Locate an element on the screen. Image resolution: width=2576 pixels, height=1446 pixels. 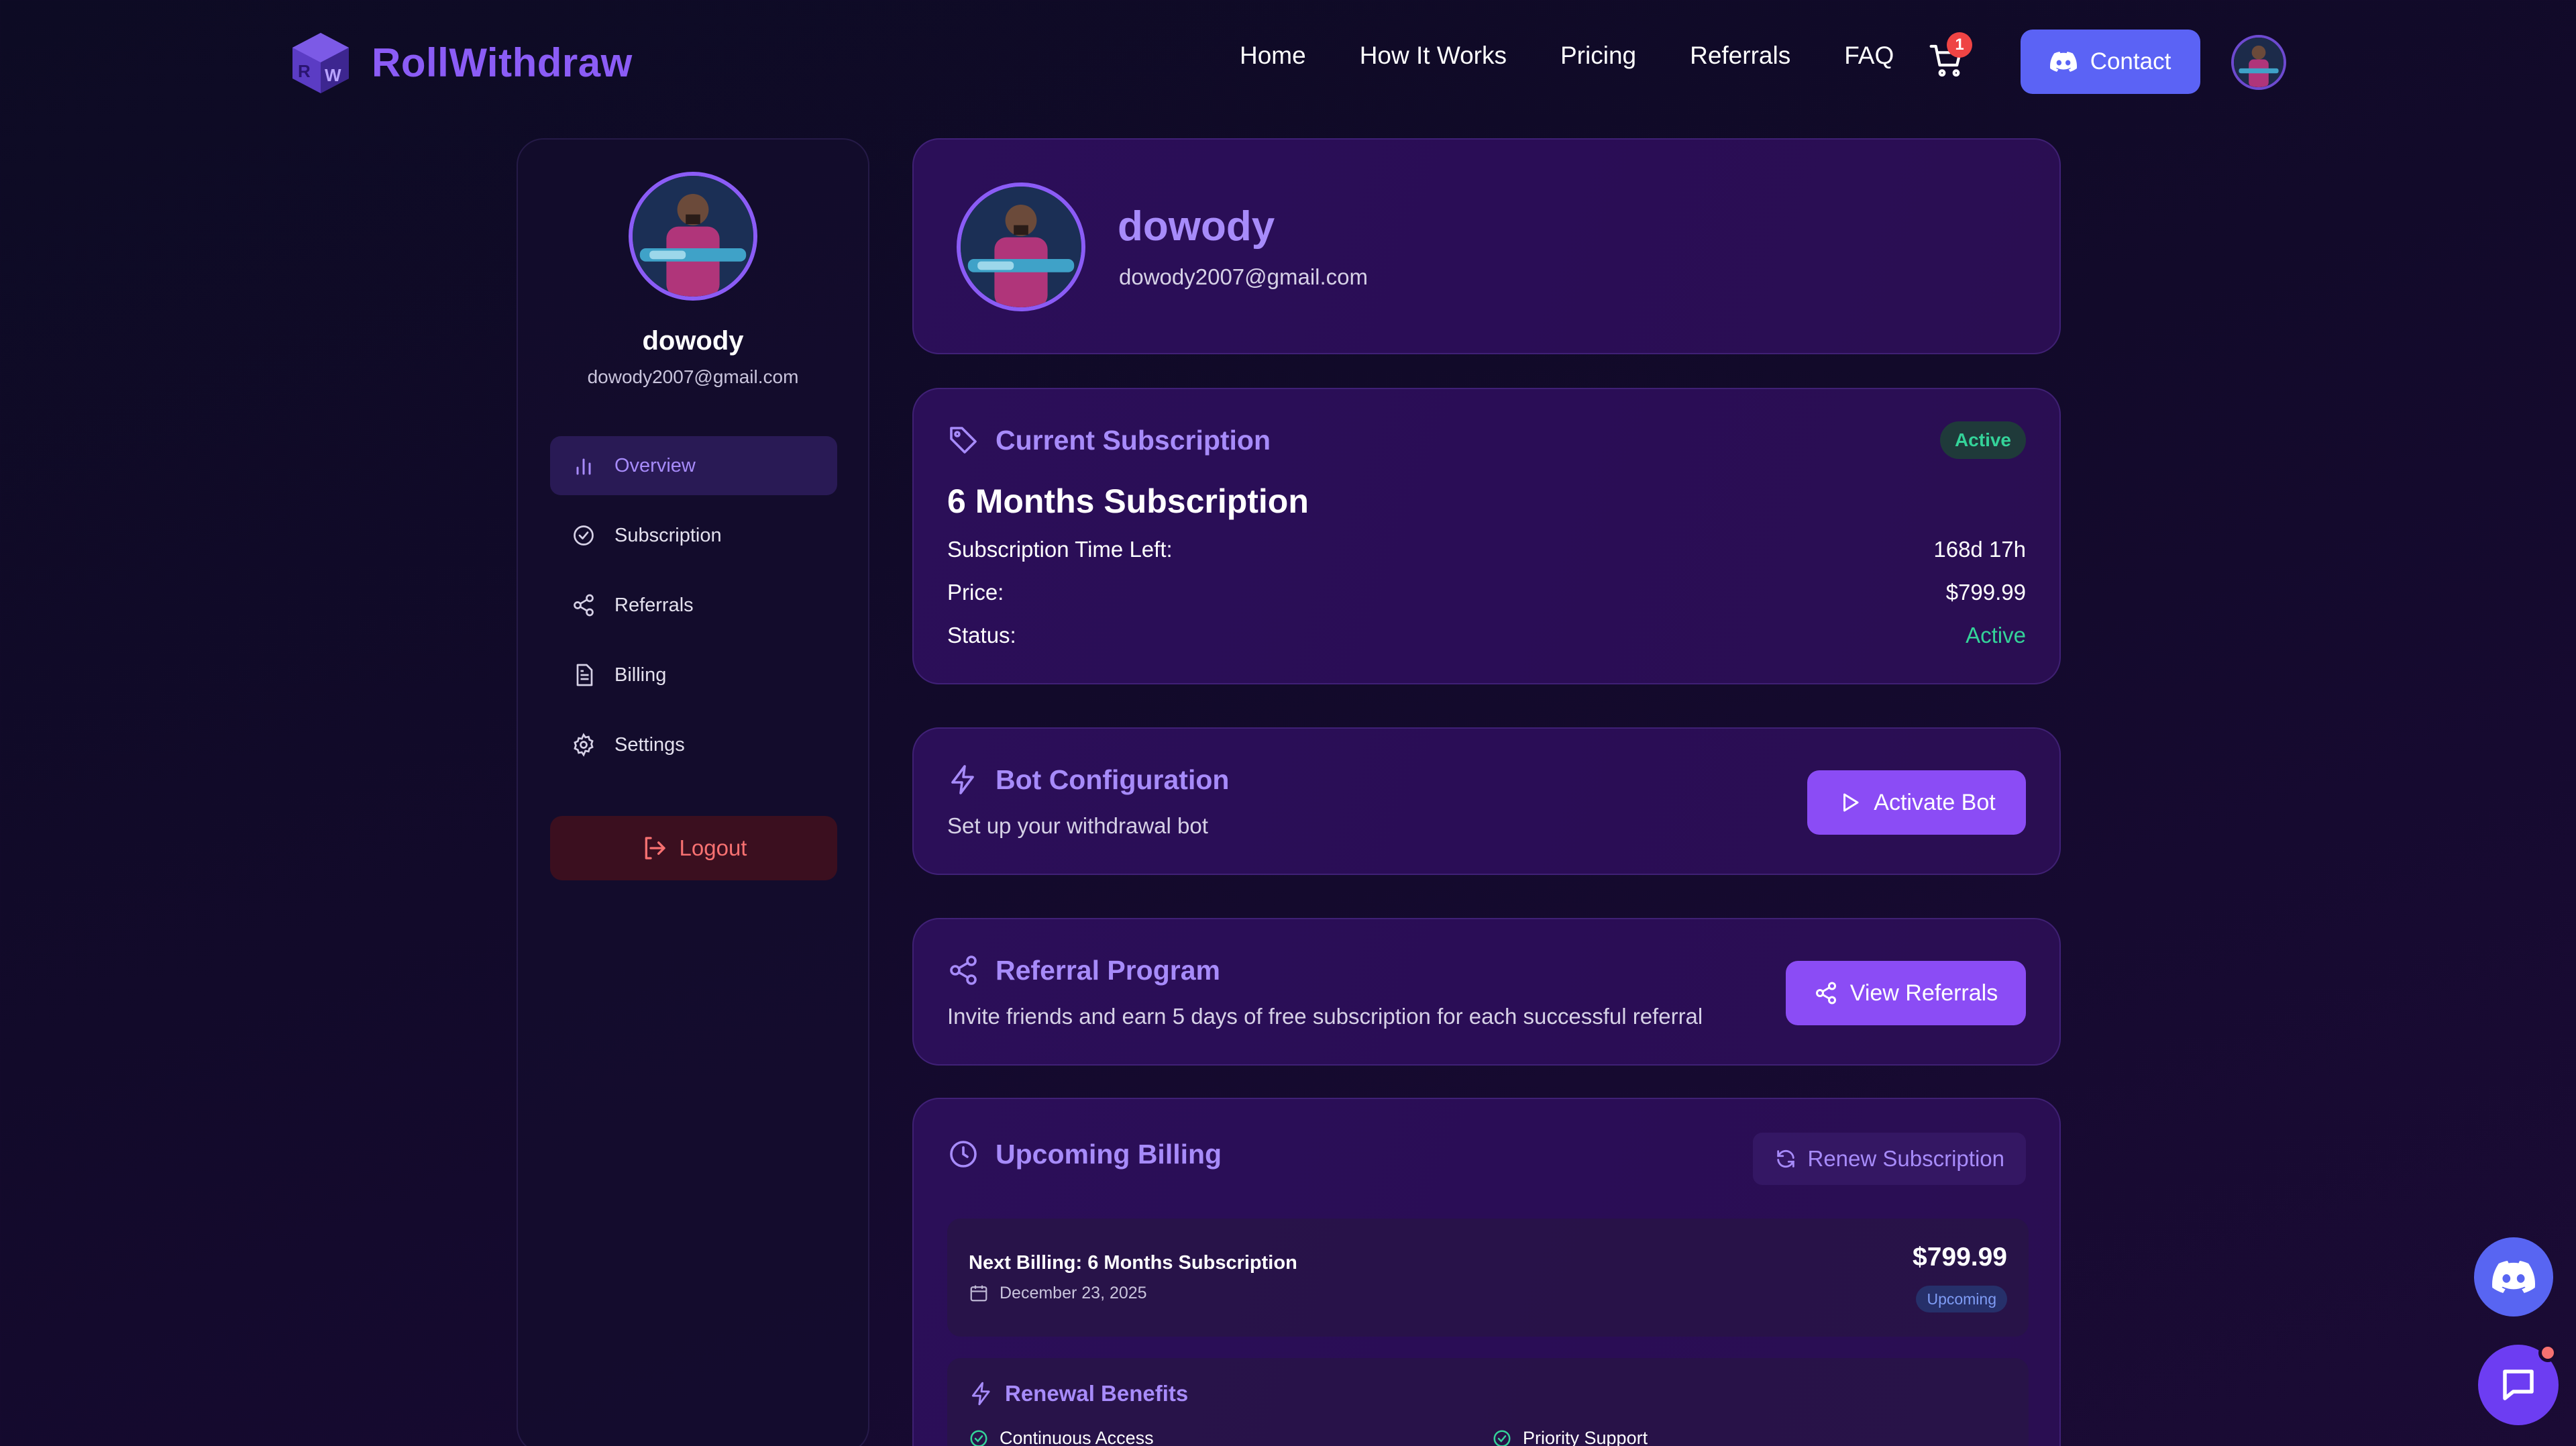
price-value: $799.99 is located at coordinates (1985, 592).